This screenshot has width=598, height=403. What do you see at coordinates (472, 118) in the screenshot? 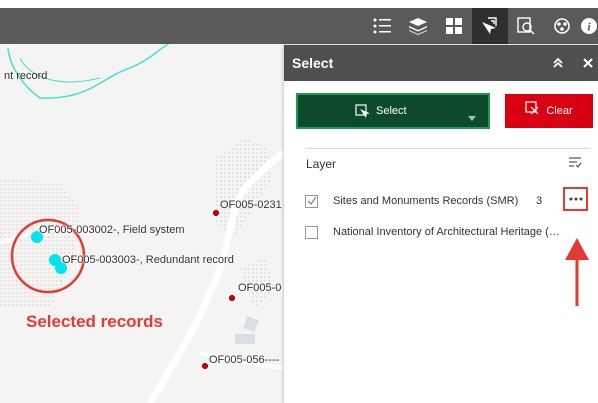
I see `chevron-down-icon` at bounding box center [472, 118].